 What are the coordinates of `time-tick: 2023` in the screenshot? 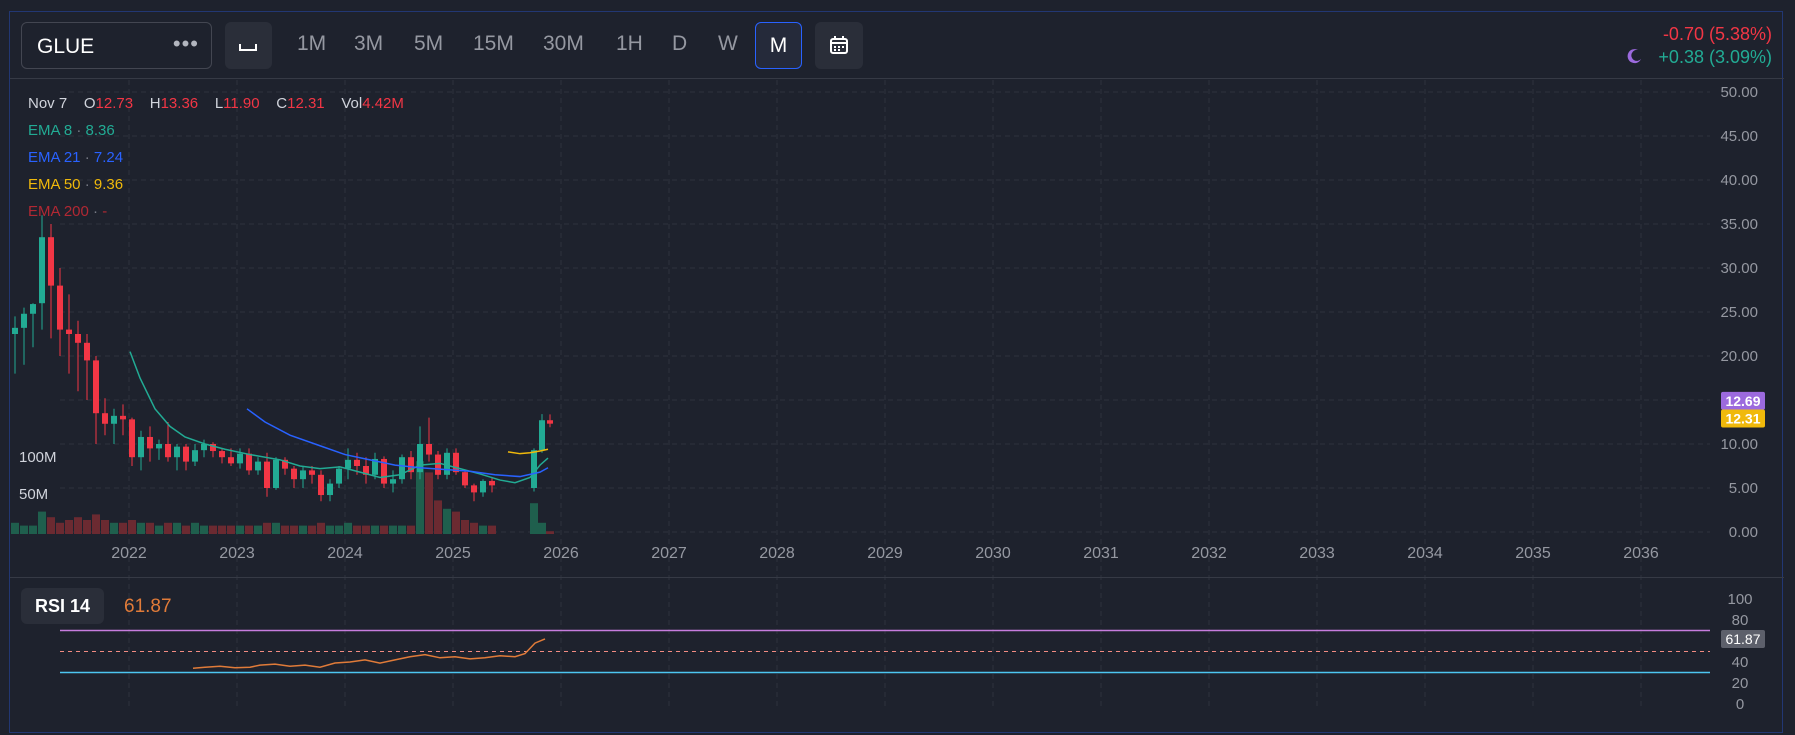 It's located at (237, 553).